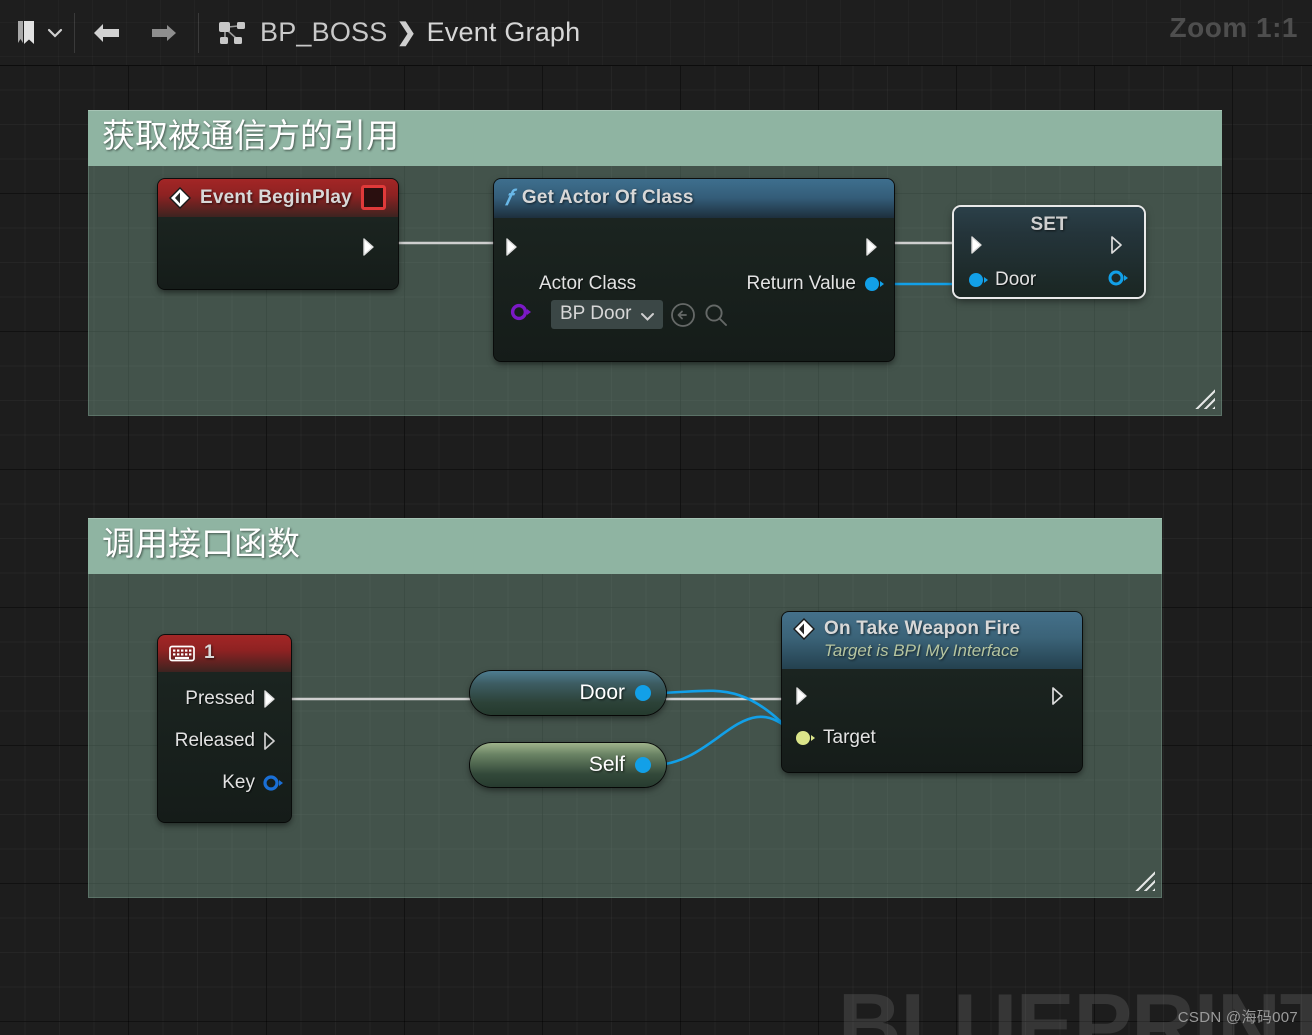  What do you see at coordinates (643, 765) in the screenshot?
I see `self-output-pin` at bounding box center [643, 765].